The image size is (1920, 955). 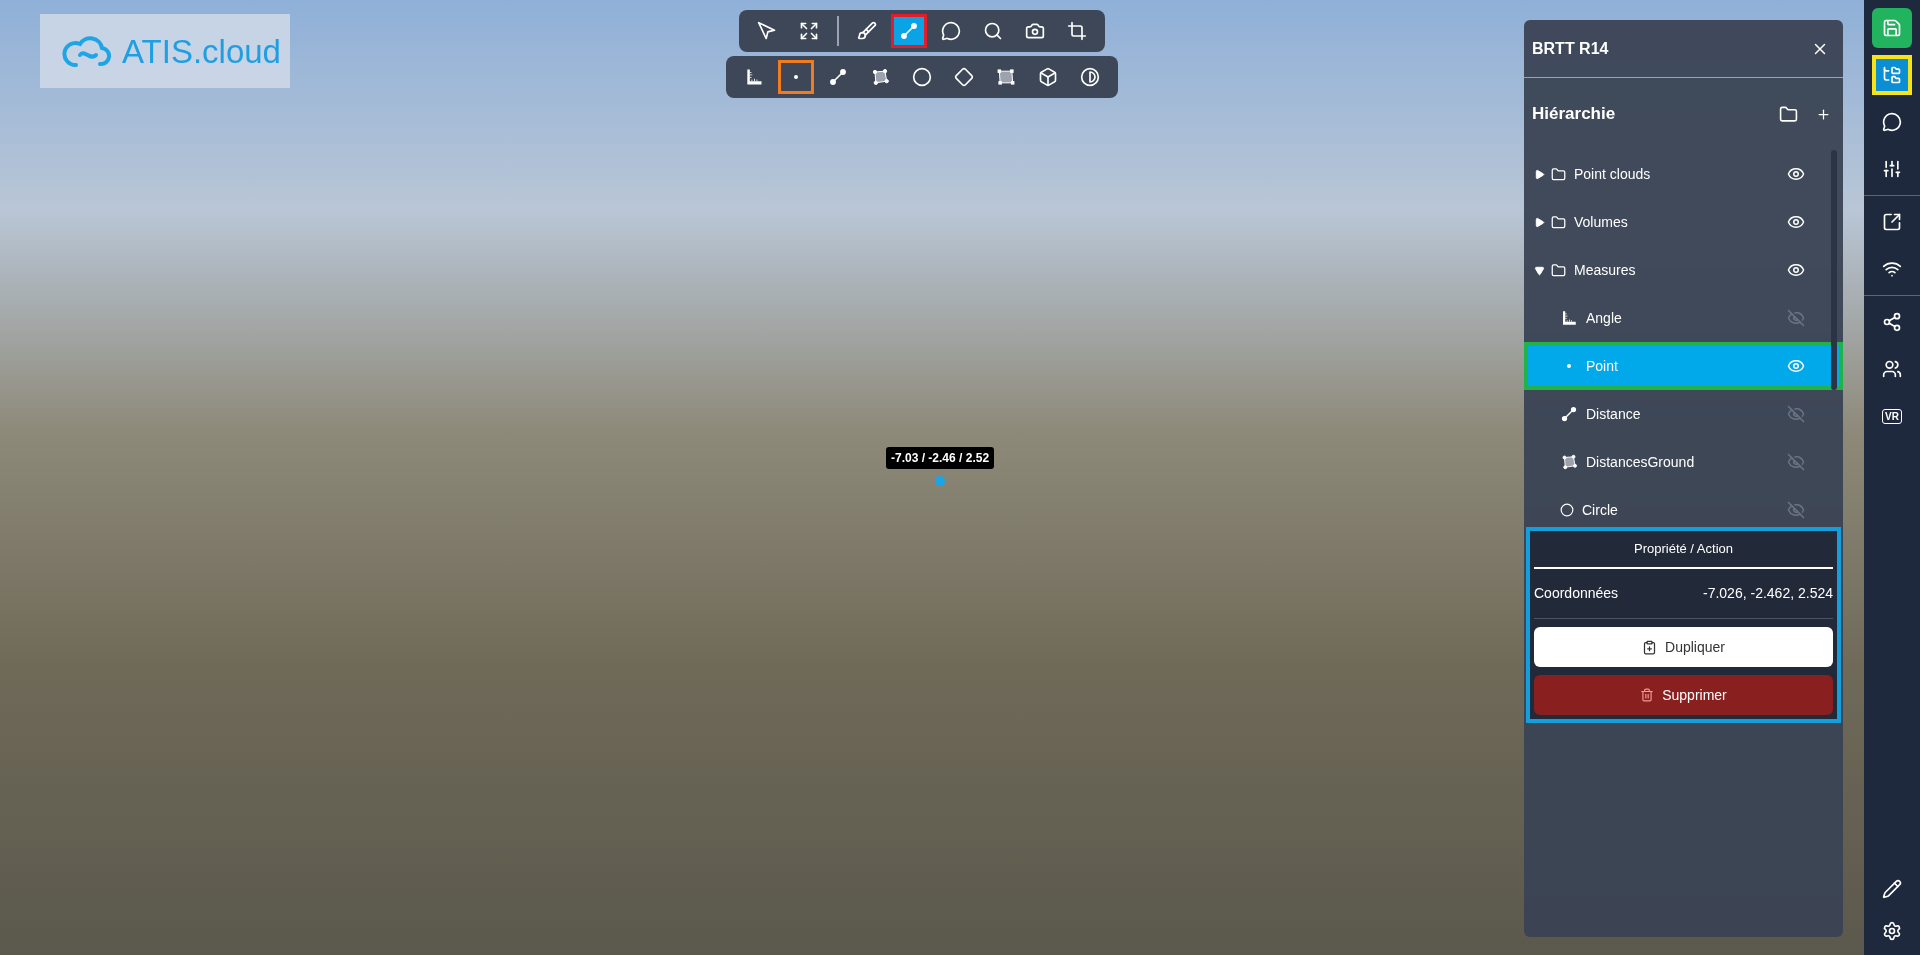 What do you see at coordinates (1605, 270) in the screenshot?
I see `tree-label: Measures` at bounding box center [1605, 270].